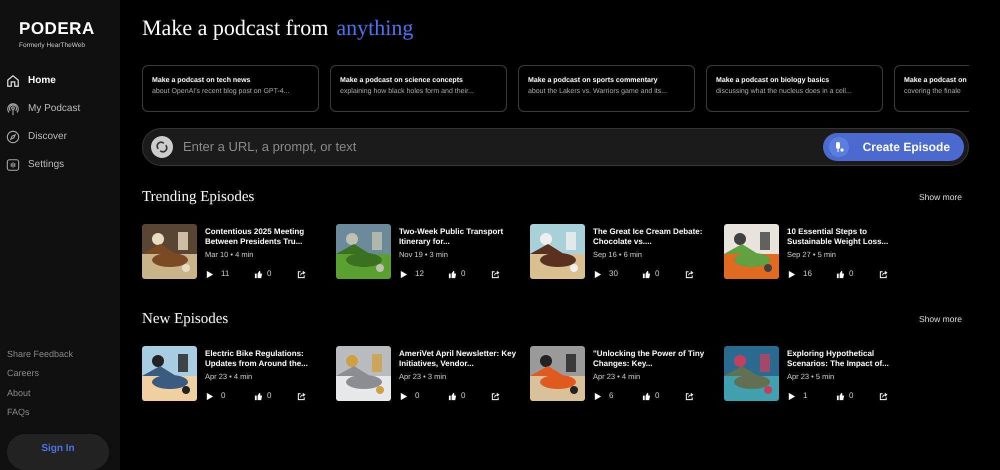  Describe the element at coordinates (43, 108) in the screenshot. I see `nav-item: My Podcast` at that location.